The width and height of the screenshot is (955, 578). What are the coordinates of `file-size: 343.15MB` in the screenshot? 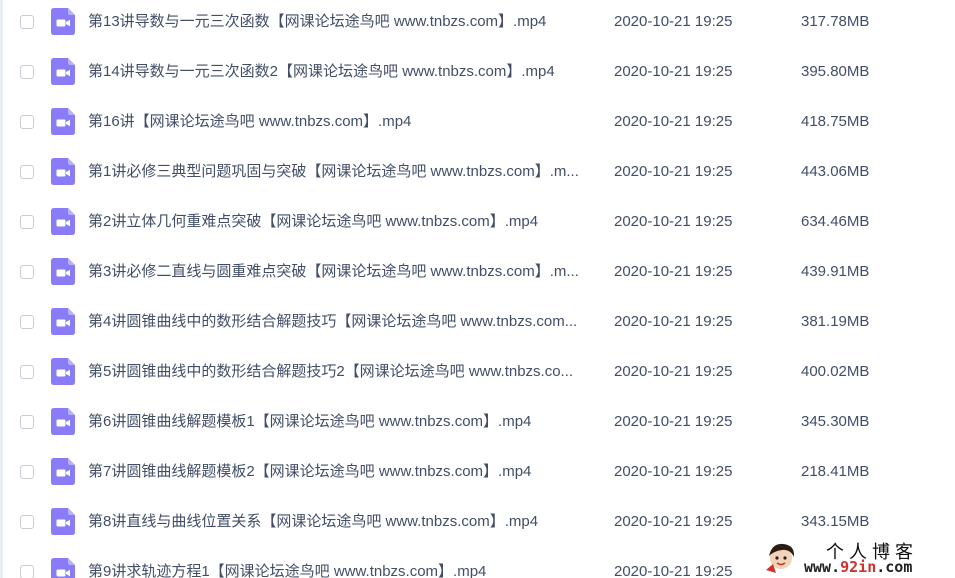 It's located at (835, 521).